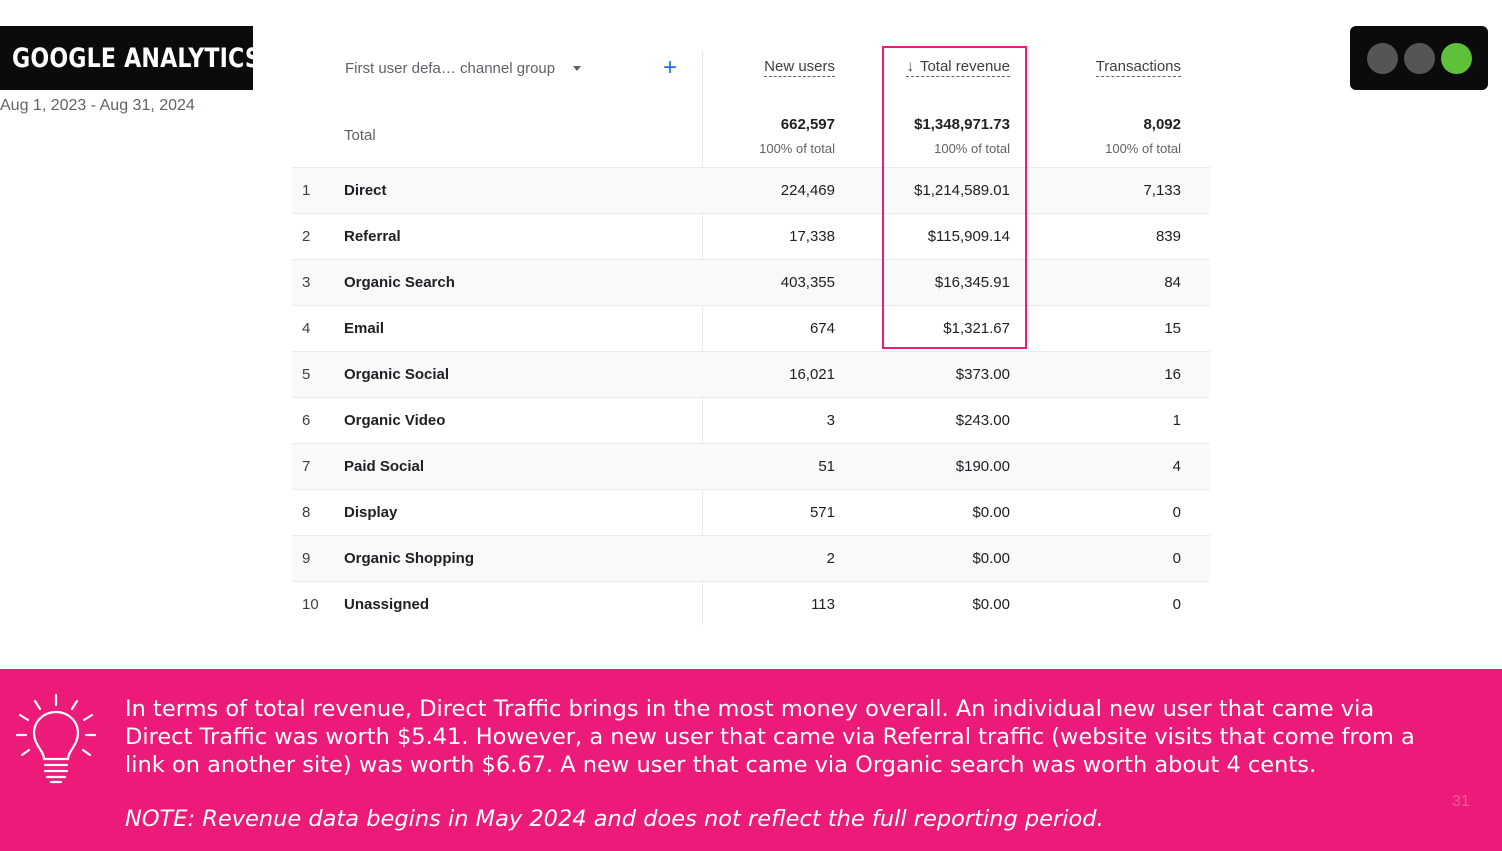  What do you see at coordinates (807, 190) in the screenshot?
I see `row-new-users: 224,469` at bounding box center [807, 190].